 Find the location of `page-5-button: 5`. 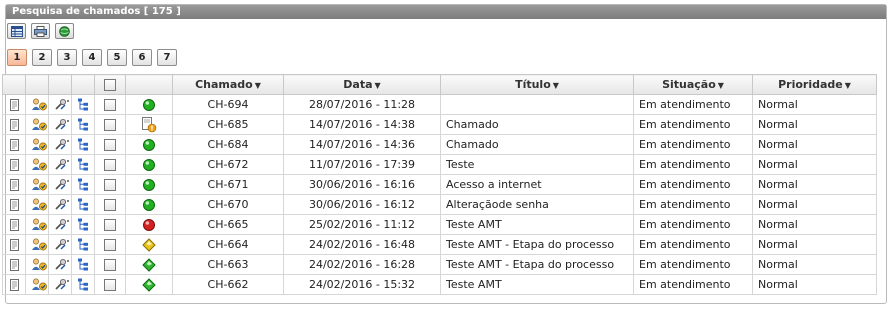

page-5-button: 5 is located at coordinates (117, 57).